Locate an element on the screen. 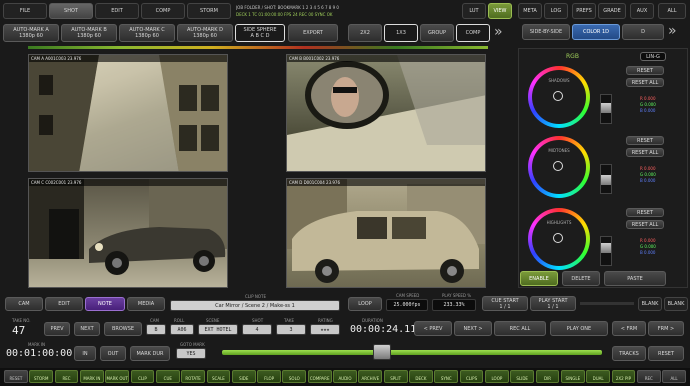 Image resolution: width=690 pixels, height=386 pixels. mode-button-d: AUTO-MARK D 1380p 60 is located at coordinates (205, 33).